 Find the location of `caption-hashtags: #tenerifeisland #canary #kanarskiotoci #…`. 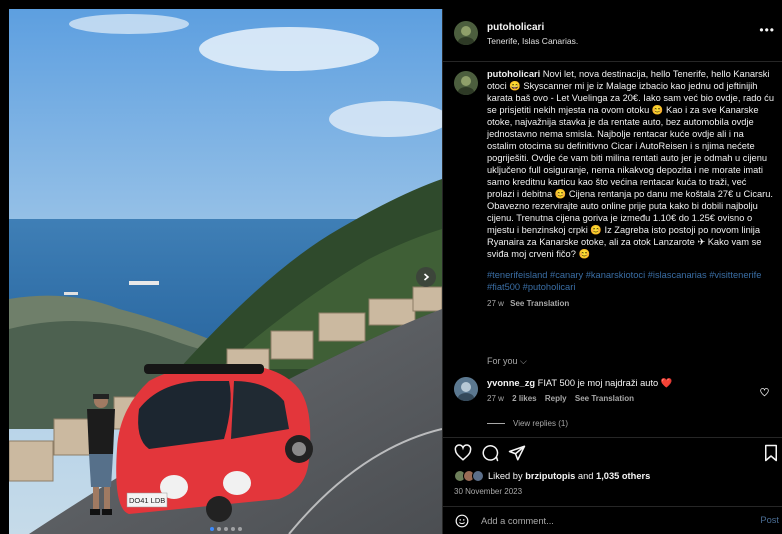

caption-hashtags: #tenerifeisland #canary #kanarskiotoci #… is located at coordinates (630, 281).